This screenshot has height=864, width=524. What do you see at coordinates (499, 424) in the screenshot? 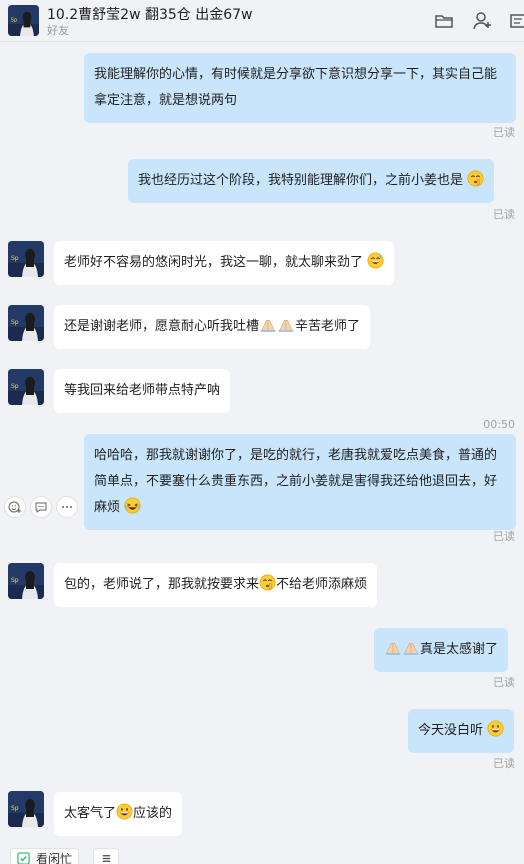
I see `message-timestamp: 00:50` at bounding box center [499, 424].